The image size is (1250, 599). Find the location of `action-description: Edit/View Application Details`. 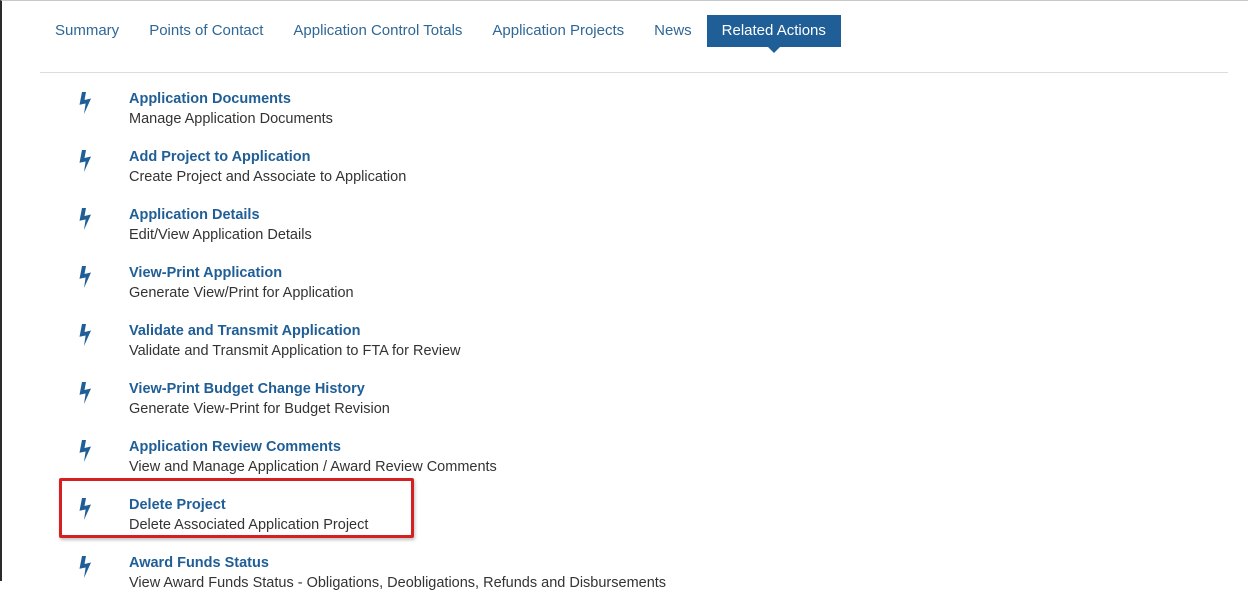

action-description: Edit/View Application Details is located at coordinates (220, 235).